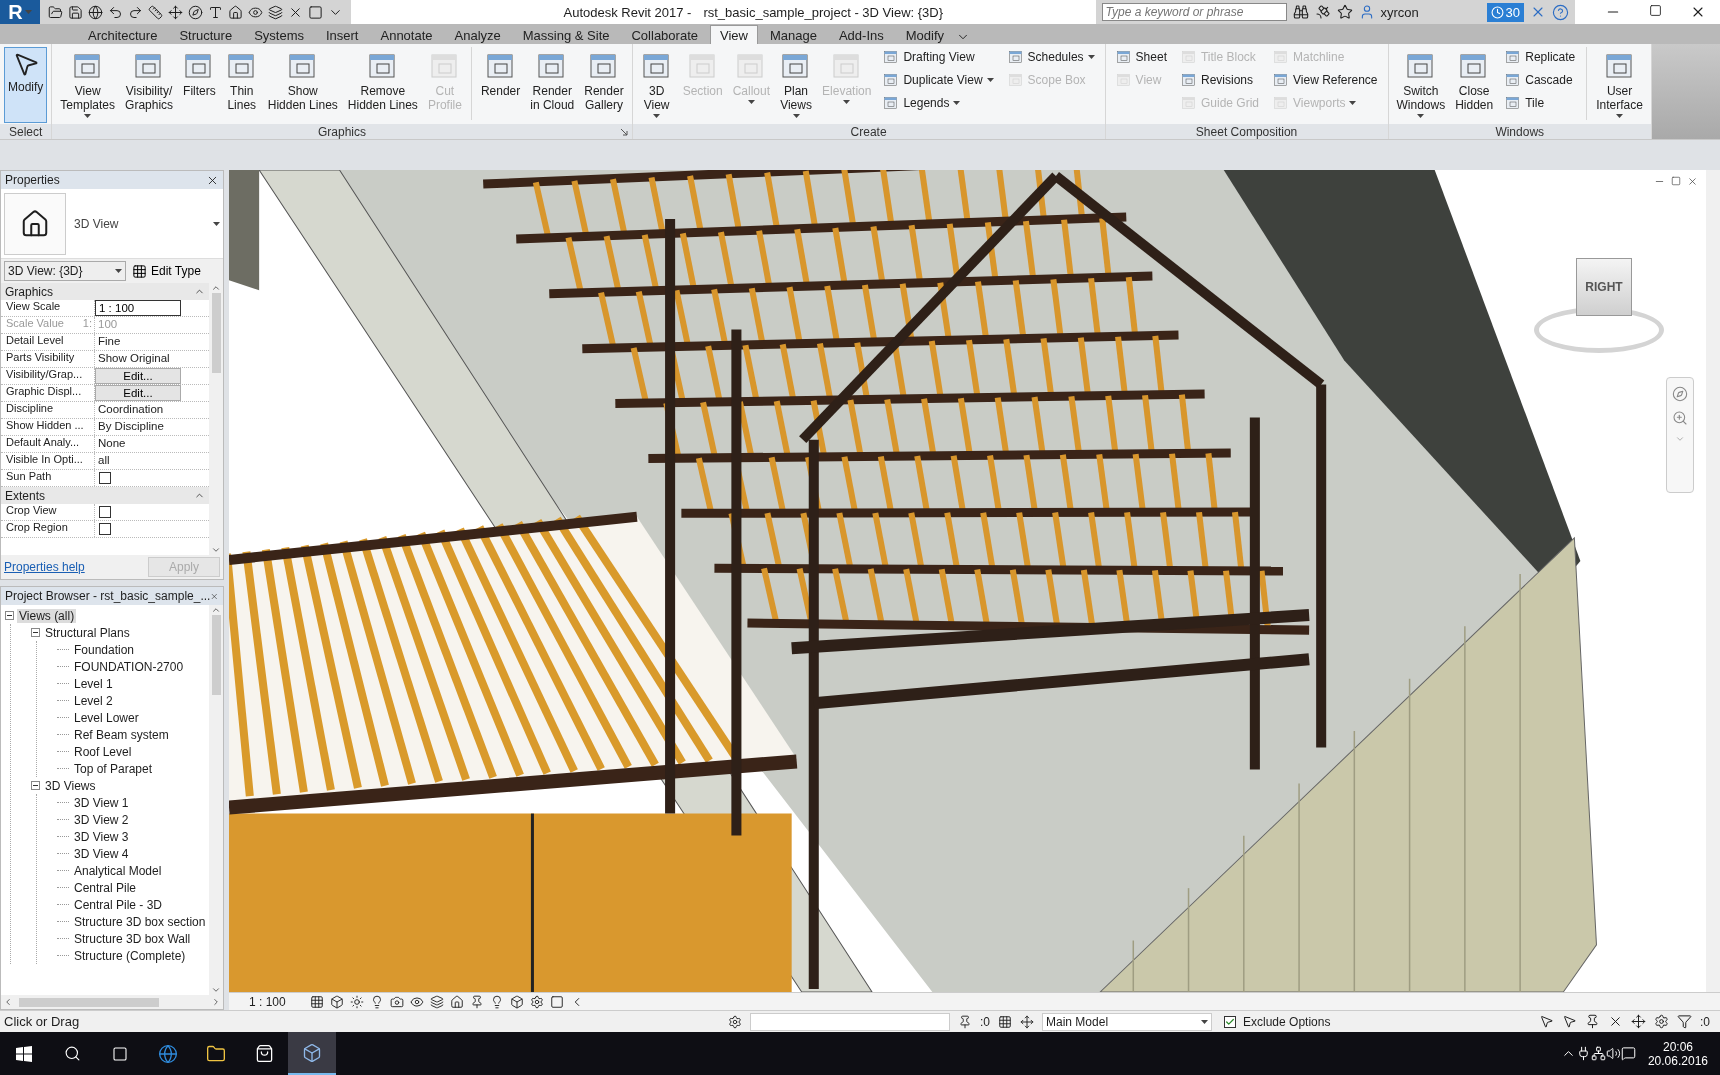 The image size is (1720, 1075). What do you see at coordinates (105, 291) in the screenshot?
I see `group-header-bar: Graphics` at bounding box center [105, 291].